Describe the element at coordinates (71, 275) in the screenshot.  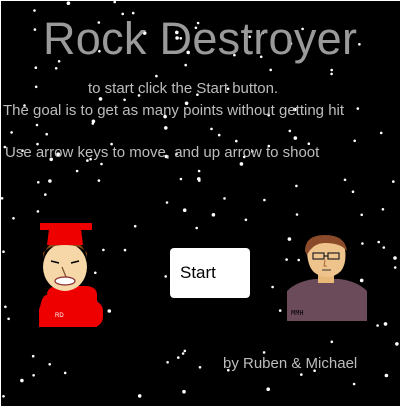
I see `player-avatar-red-cap: RD` at that location.